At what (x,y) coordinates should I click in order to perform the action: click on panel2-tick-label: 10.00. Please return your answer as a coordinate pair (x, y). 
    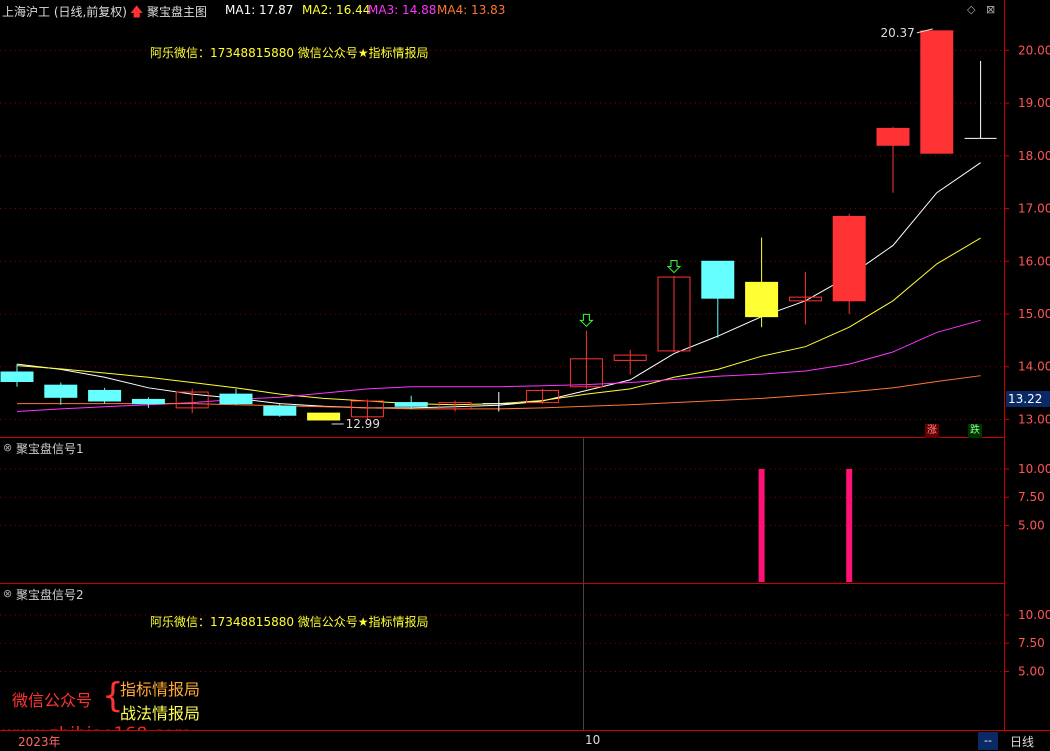
    Looking at the image, I should click on (1034, 615).